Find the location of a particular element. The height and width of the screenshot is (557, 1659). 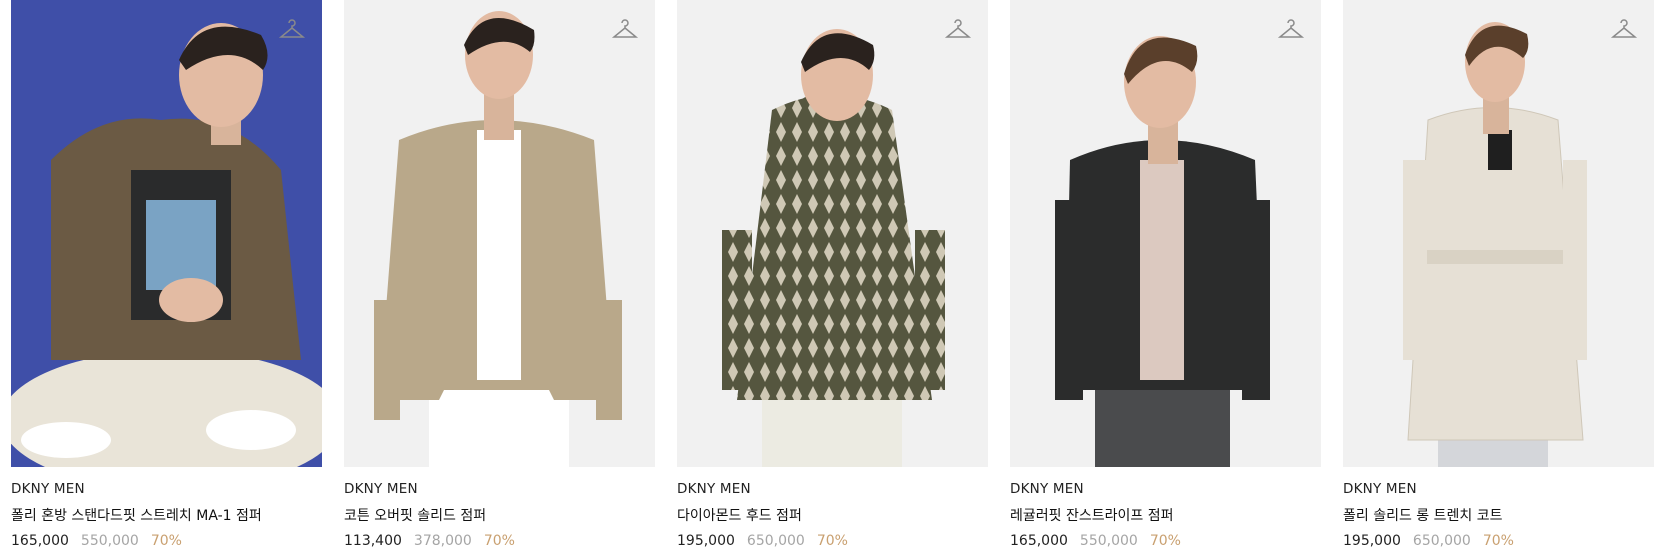

sale-price: 113,400 is located at coordinates (373, 541).